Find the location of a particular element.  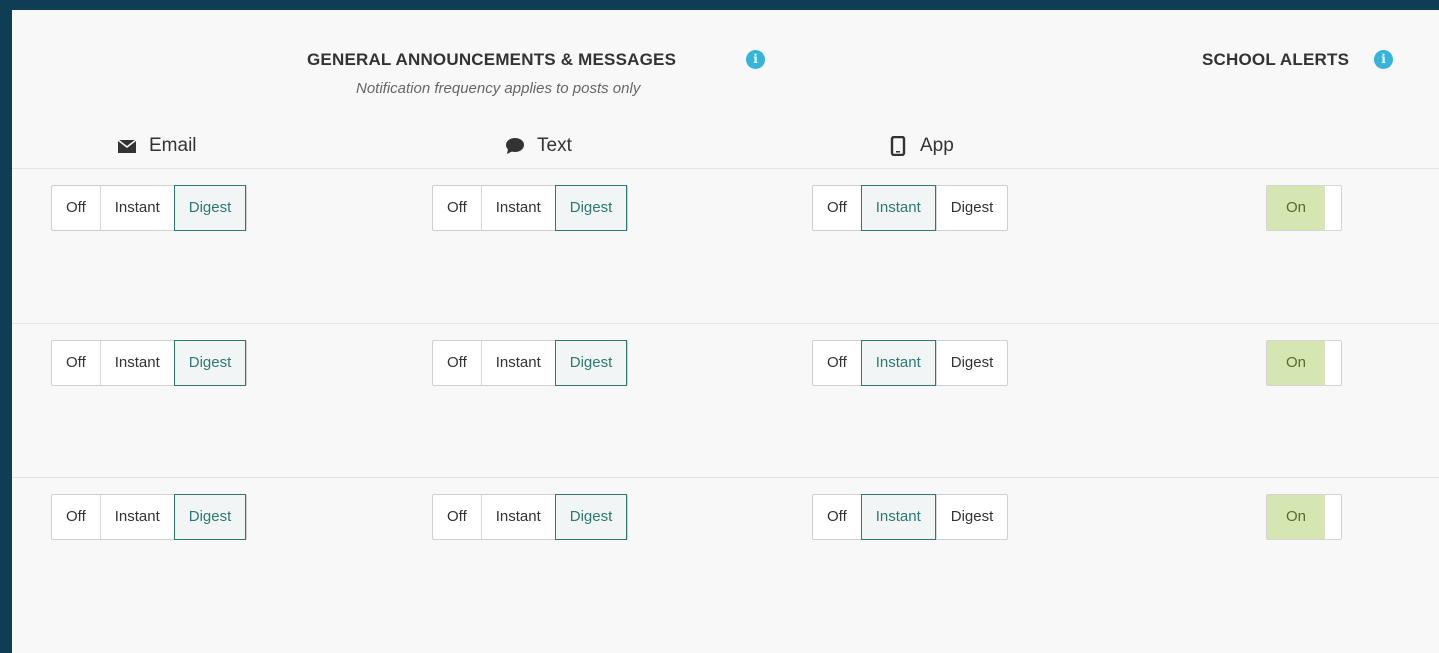

school-alerts-info-icon: i is located at coordinates (1383, 59).